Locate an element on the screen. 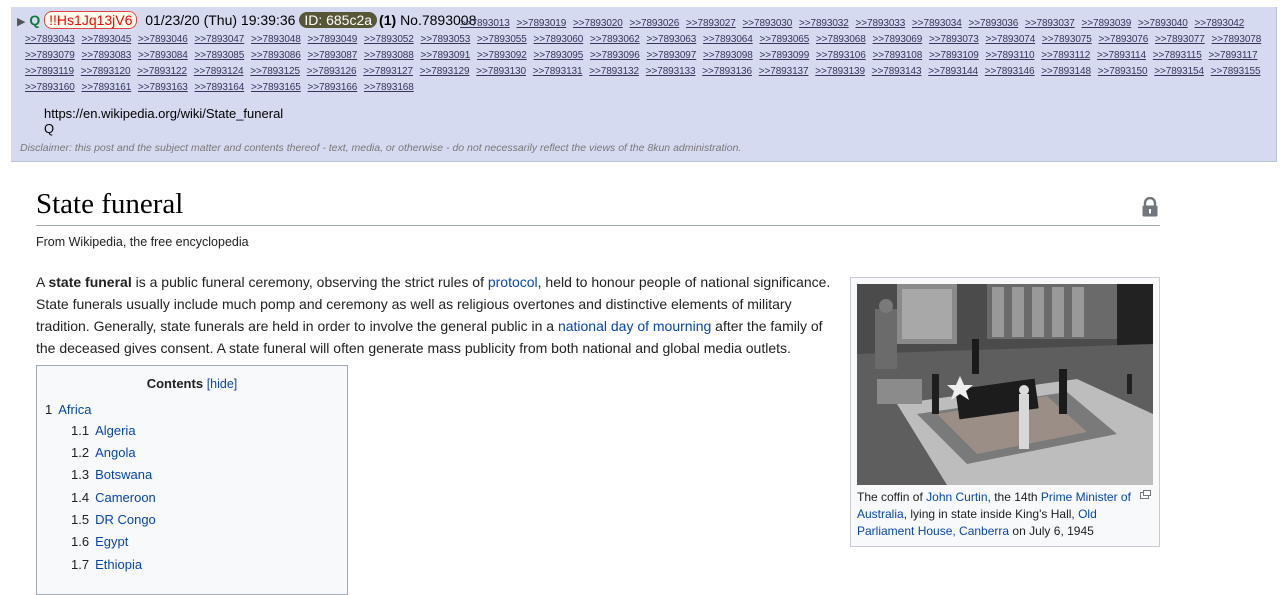  backlink: >>7893083 is located at coordinates (107, 55).